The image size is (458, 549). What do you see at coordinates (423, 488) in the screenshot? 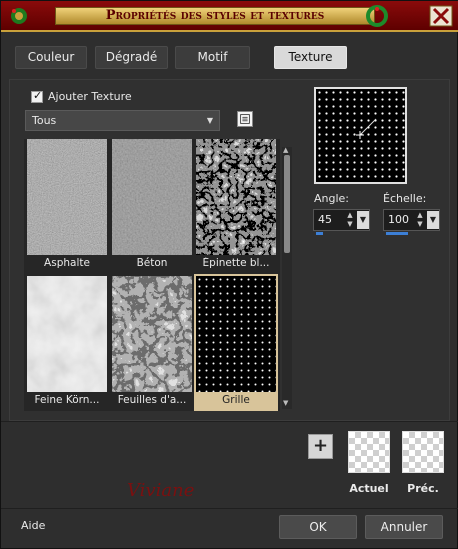
I see `previous-label: Préc.` at bounding box center [423, 488].